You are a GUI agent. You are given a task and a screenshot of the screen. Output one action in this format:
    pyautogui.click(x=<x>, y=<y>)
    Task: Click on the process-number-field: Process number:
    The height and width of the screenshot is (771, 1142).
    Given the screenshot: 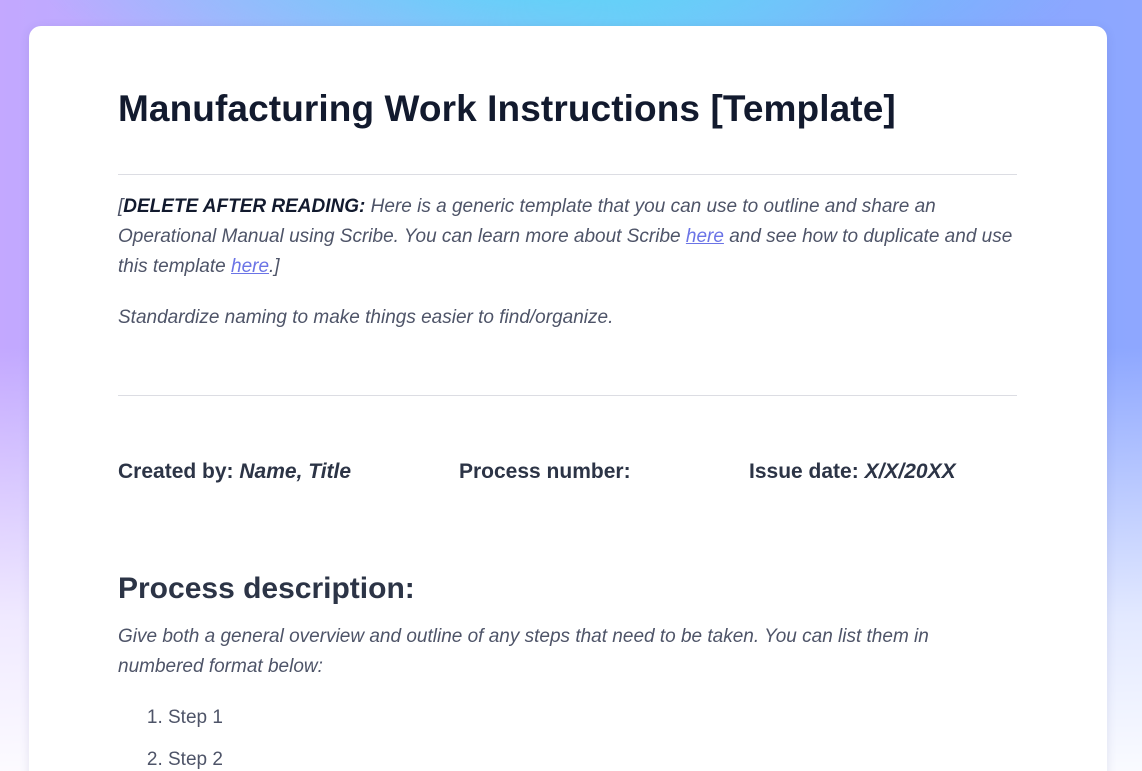 What is the action you would take?
    pyautogui.click(x=545, y=472)
    